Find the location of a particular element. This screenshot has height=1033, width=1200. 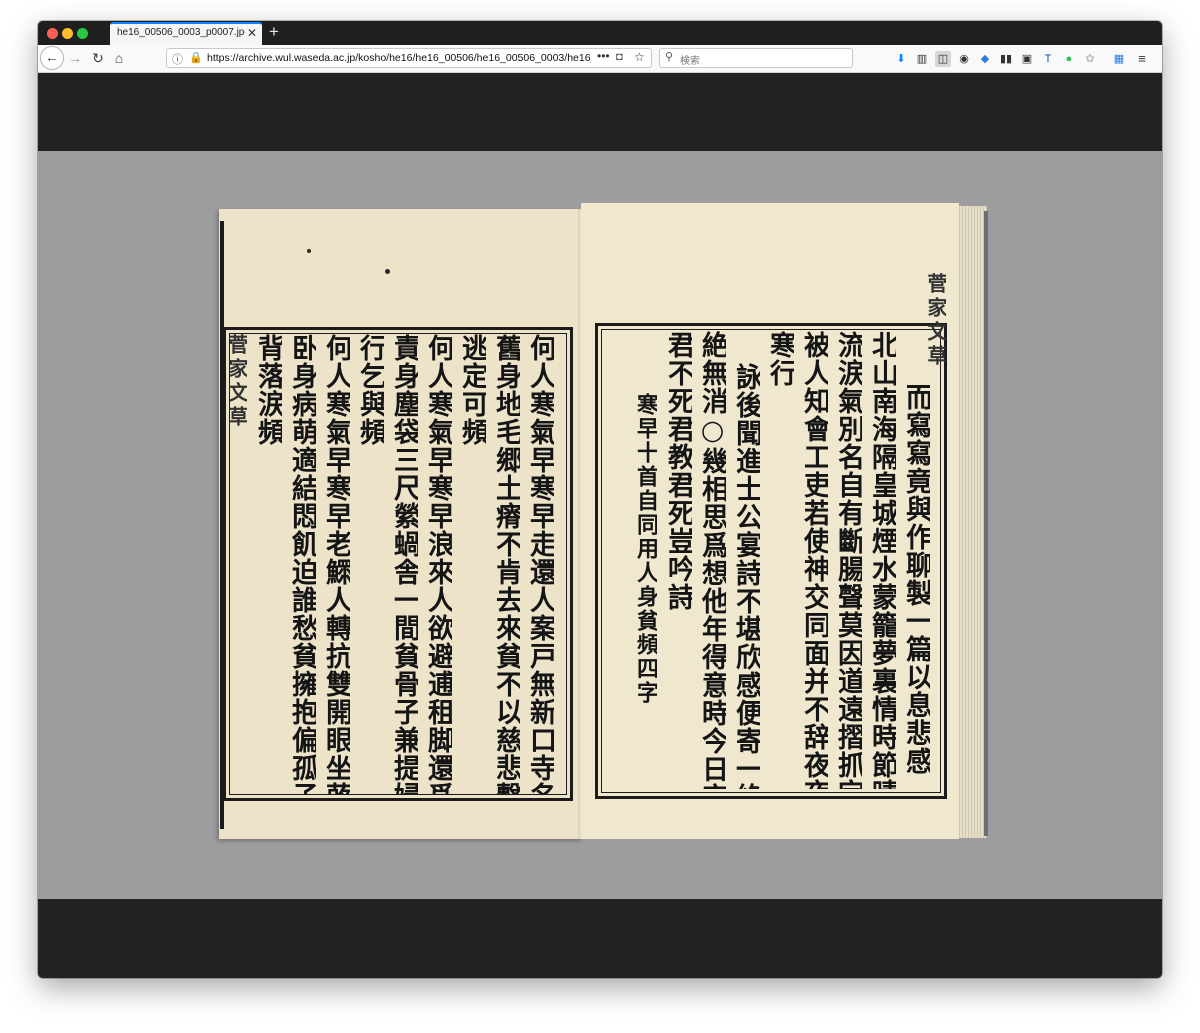

right-col-6: 詠後聞進士公宴詩不堪欣感便寄一絶 is located at coordinates (746, 576).